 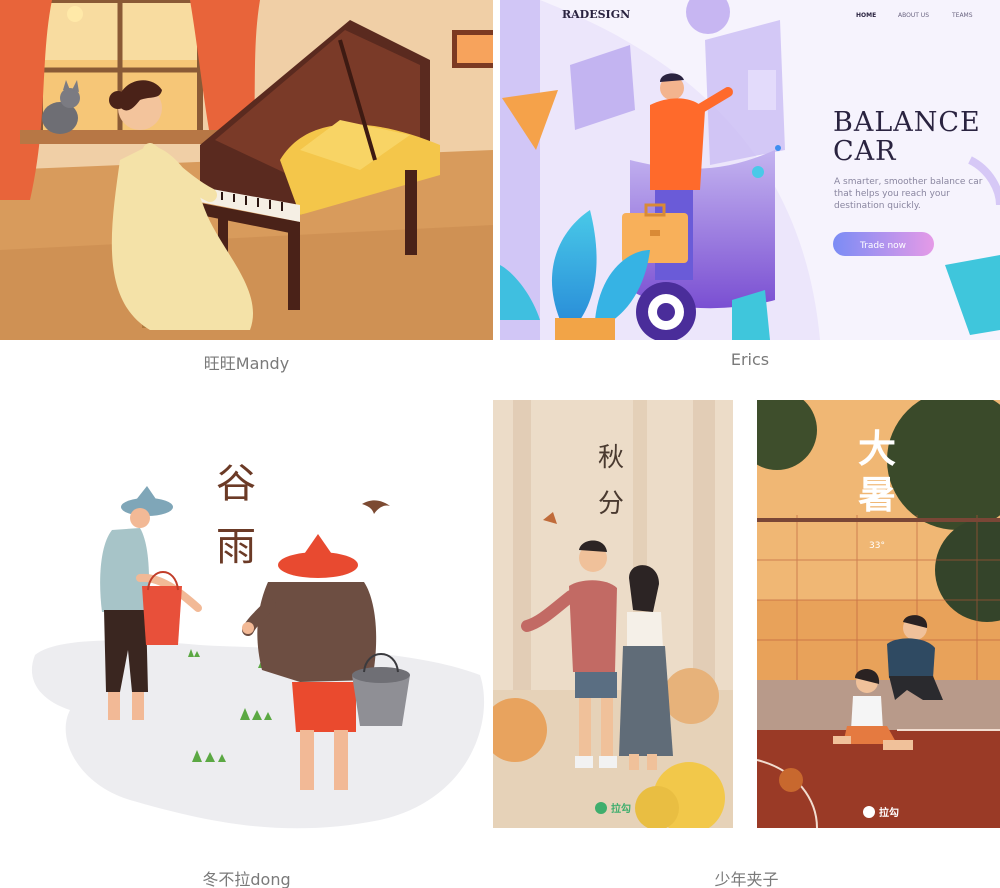 I want to click on poster-title-char-1: 谷, so click(x=236, y=484).